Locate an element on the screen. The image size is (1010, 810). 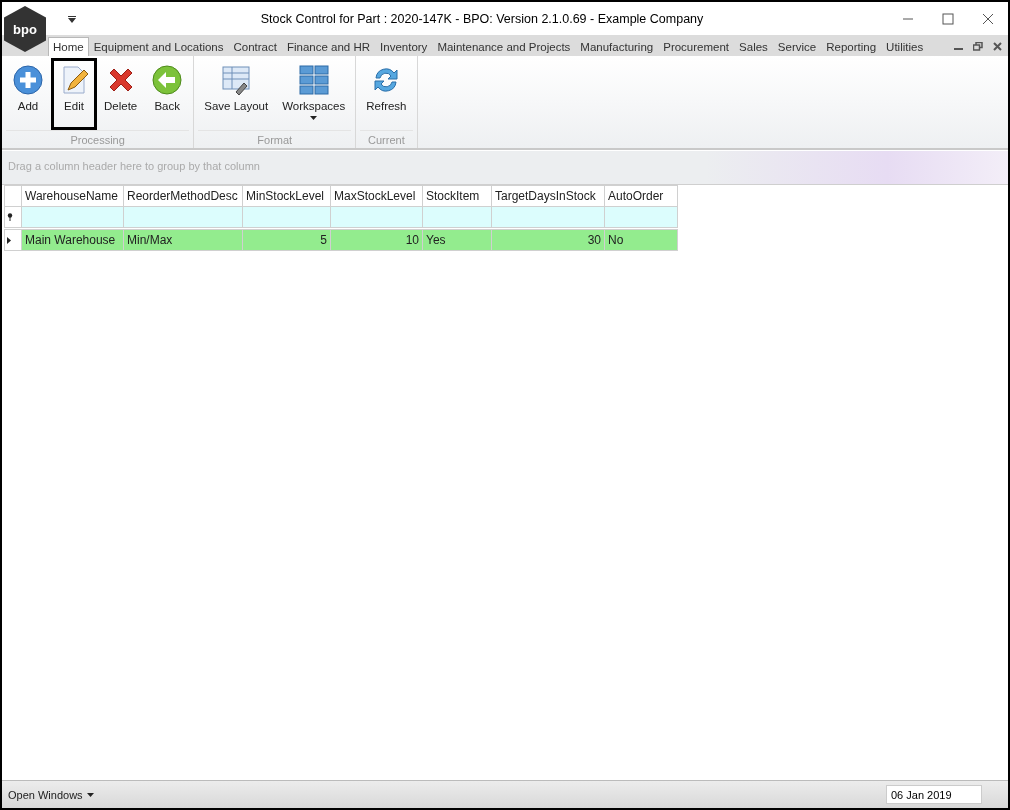
group-label: Processing is located at coordinates (98, 139).